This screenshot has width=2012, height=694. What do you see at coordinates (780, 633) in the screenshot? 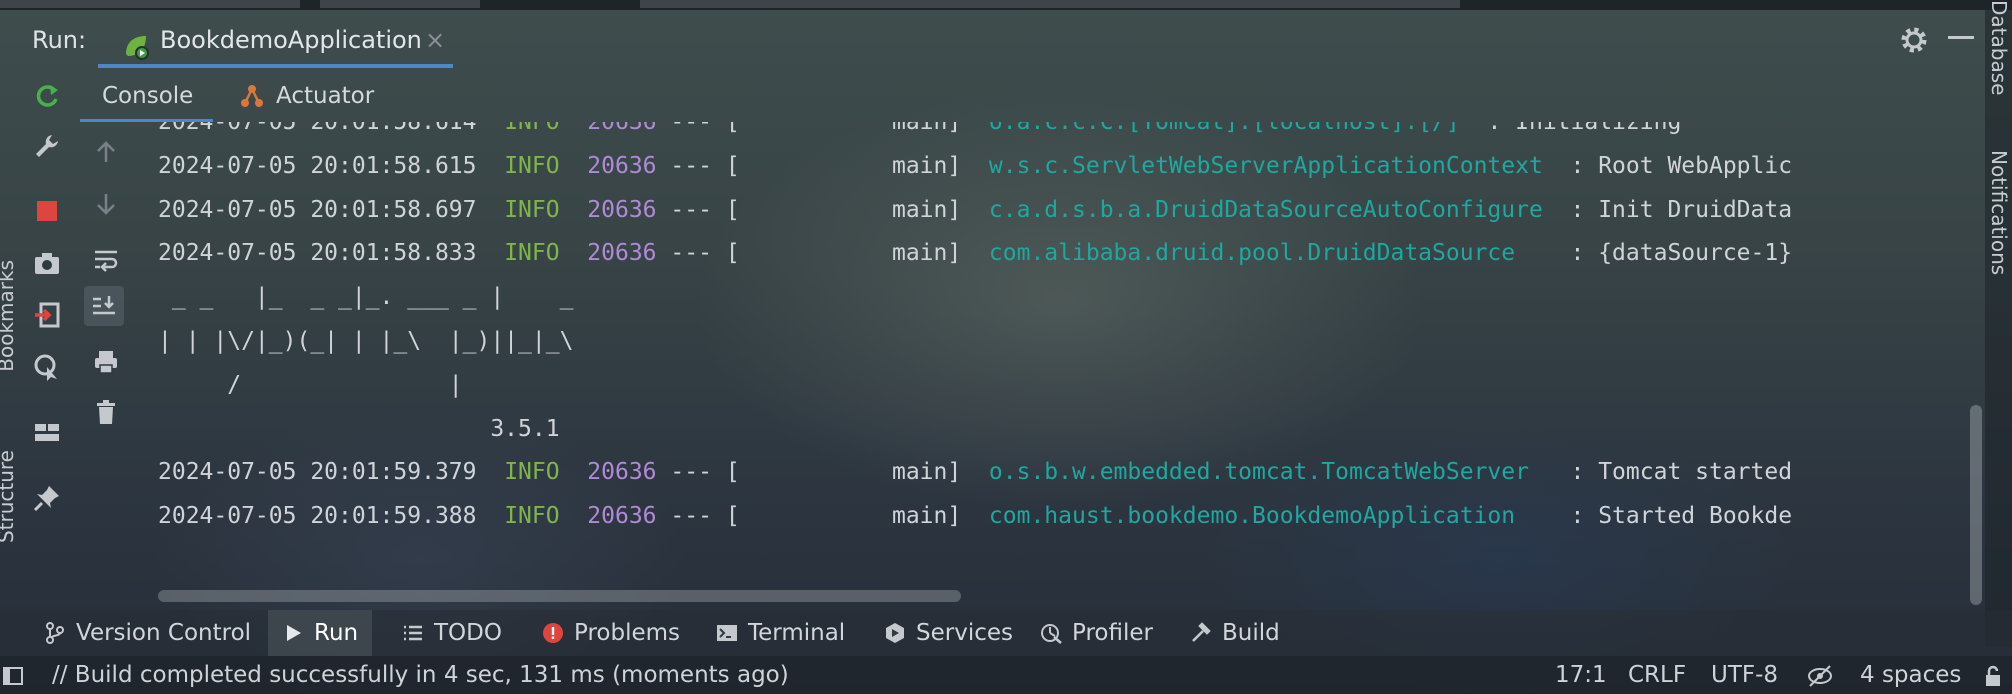
I see `tool-tab-terminal: Terminal` at bounding box center [780, 633].